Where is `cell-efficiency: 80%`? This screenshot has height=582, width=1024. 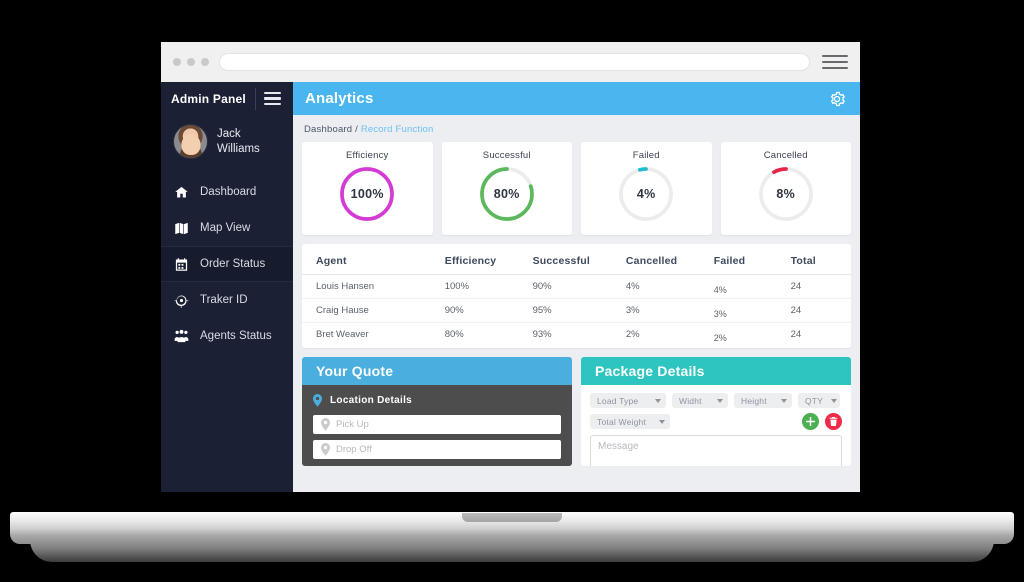 cell-efficiency: 80% is located at coordinates (454, 334).